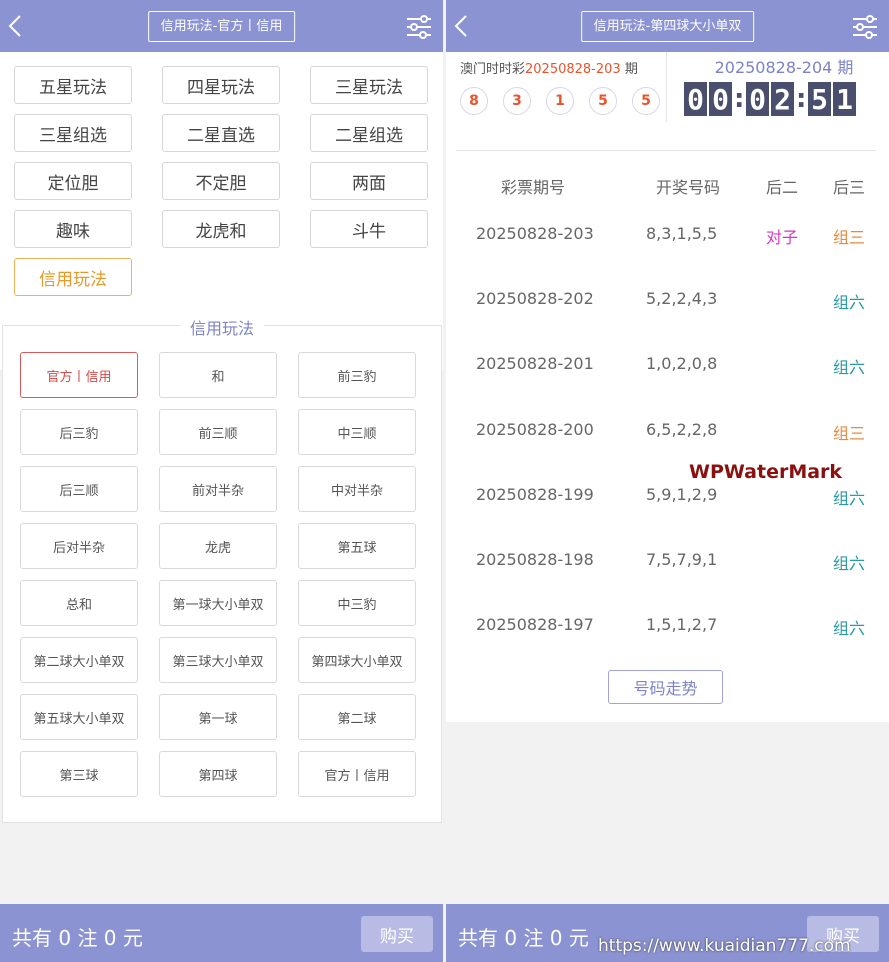 The width and height of the screenshot is (889, 962). I want to click on play-type-button: 两面, so click(369, 181).